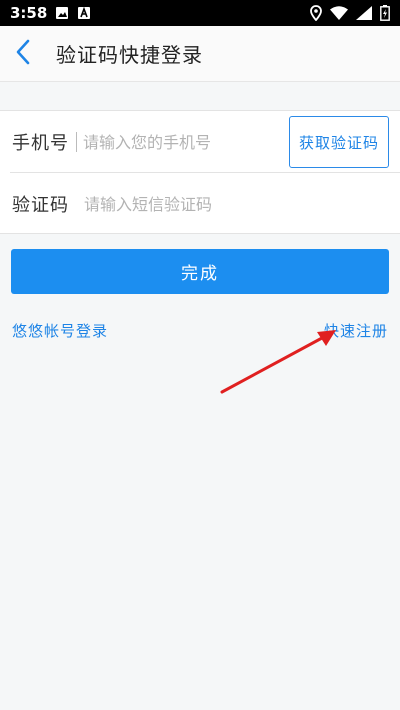 This screenshot has height=710, width=400. I want to click on page-title: 验证码快捷登录, so click(129, 55).